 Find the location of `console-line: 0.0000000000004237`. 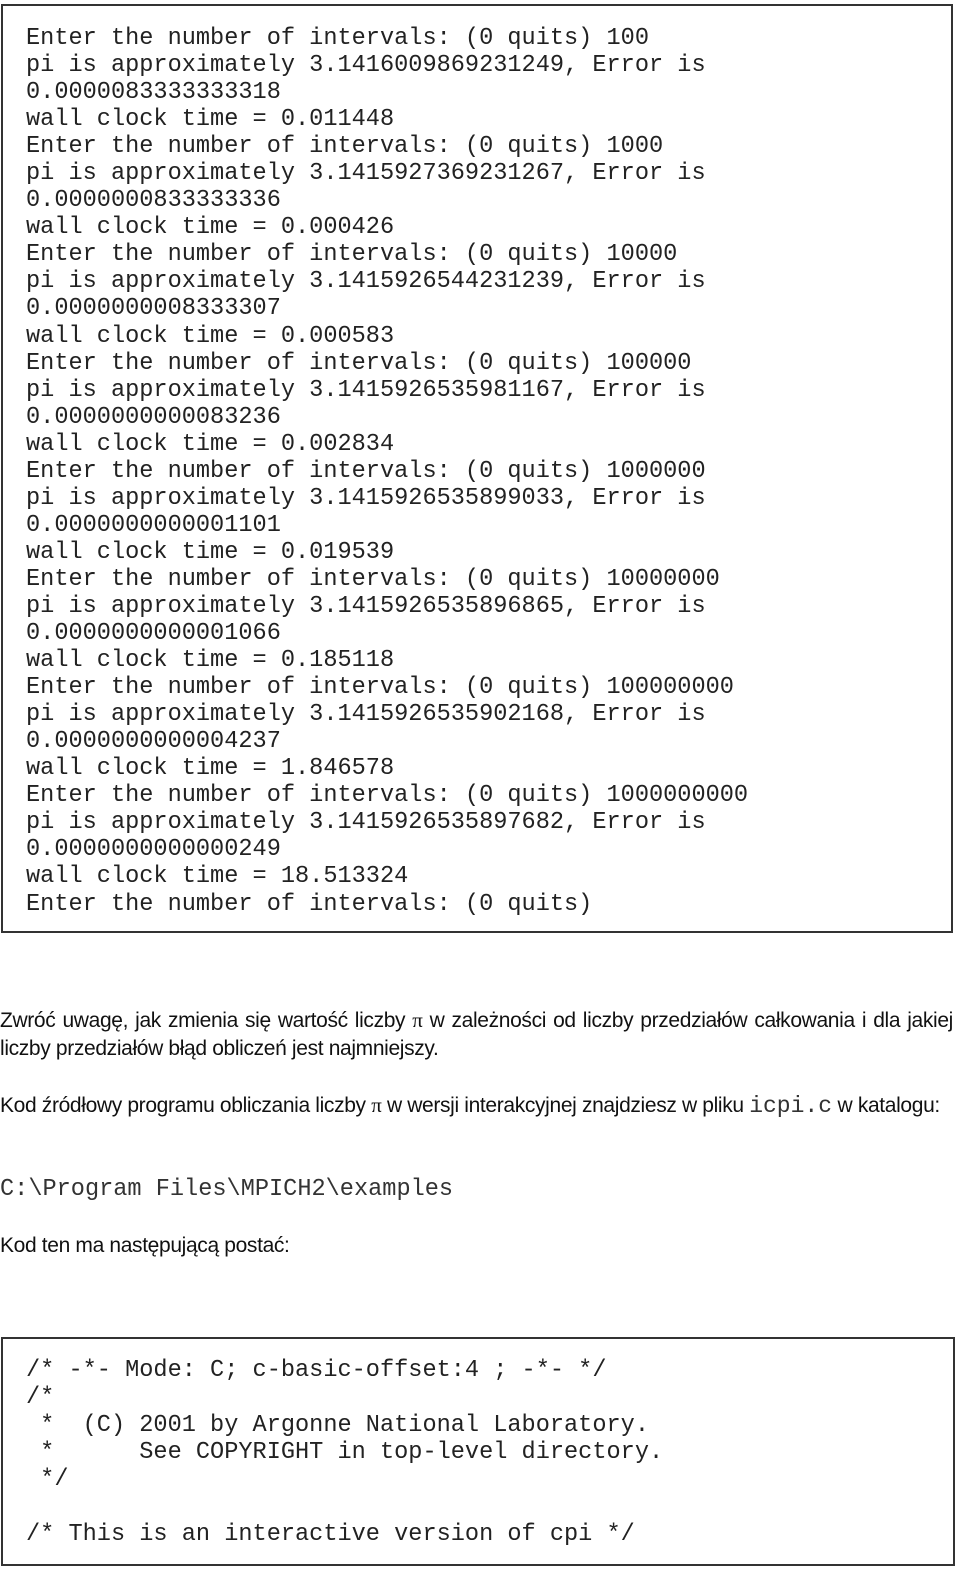

console-line: 0.0000000000004237 is located at coordinates (153, 742).